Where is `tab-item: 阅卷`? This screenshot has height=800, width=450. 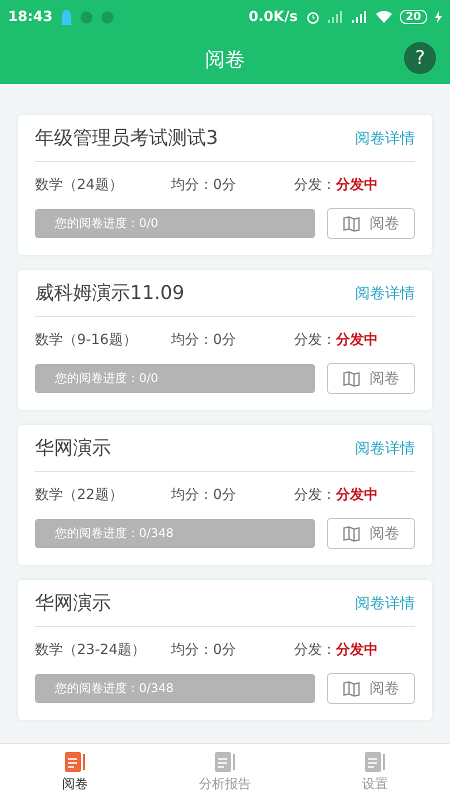 tab-item: 阅卷 is located at coordinates (75, 772).